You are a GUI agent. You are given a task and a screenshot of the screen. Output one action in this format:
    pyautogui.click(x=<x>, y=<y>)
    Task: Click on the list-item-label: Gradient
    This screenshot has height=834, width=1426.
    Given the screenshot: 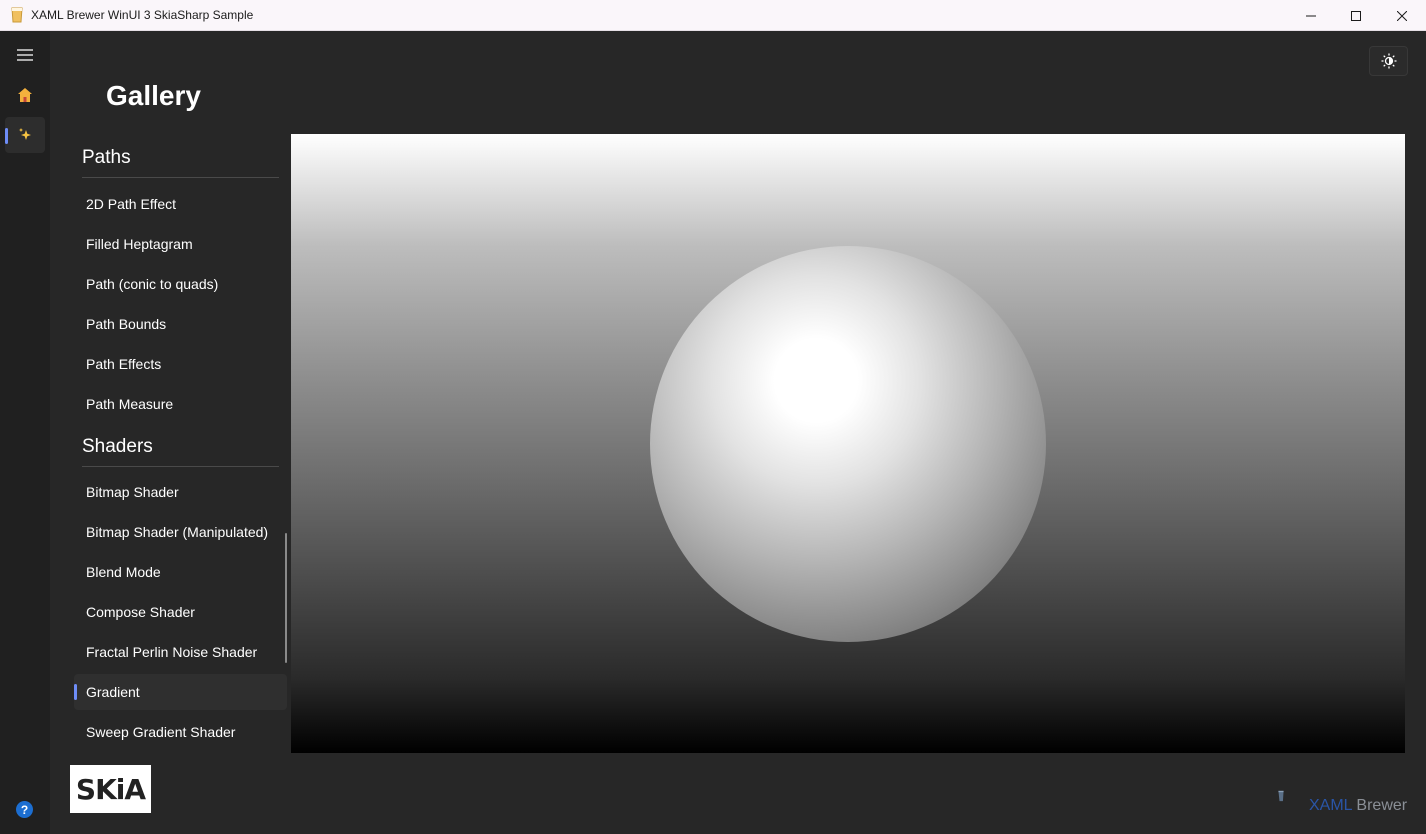 What is the action you would take?
    pyautogui.click(x=113, y=692)
    